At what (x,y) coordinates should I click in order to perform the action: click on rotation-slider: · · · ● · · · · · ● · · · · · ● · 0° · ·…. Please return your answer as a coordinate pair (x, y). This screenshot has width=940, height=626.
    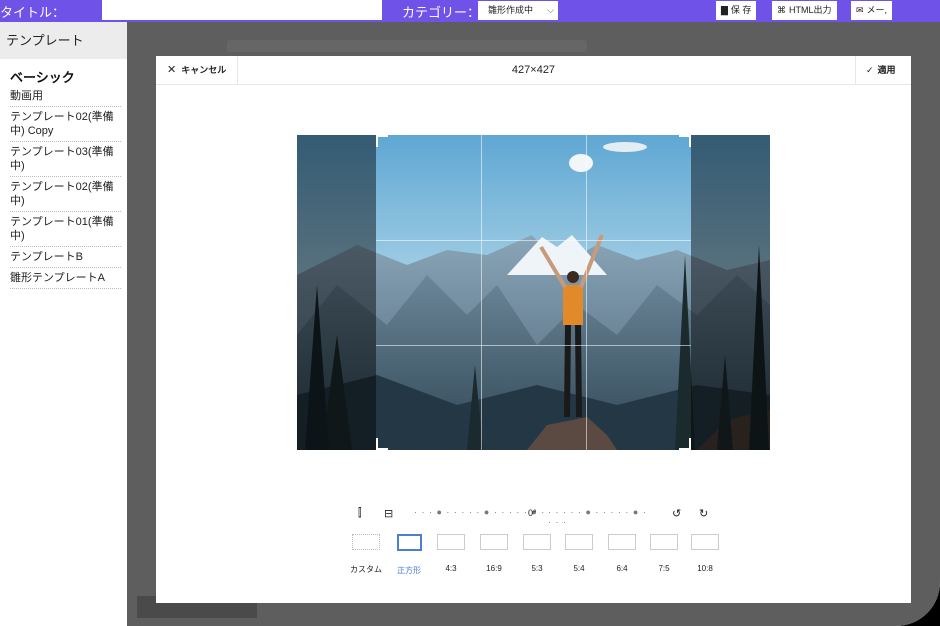
    Looking at the image, I should click on (534, 517).